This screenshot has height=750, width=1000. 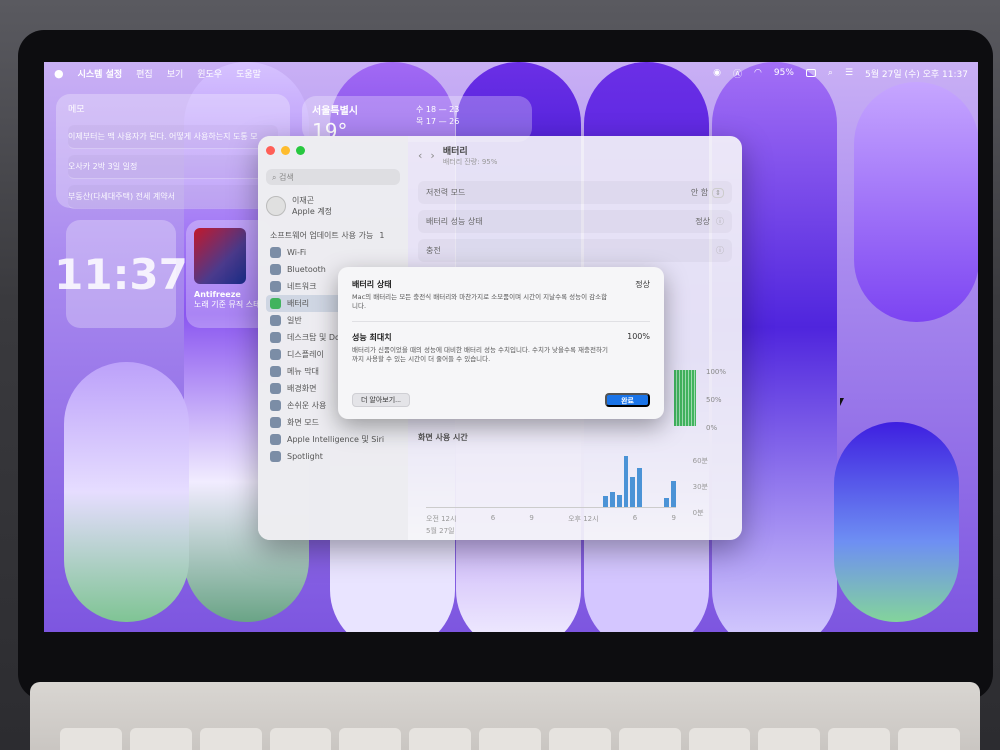 I want to click on pane-toolbar: ‹ › 배터리 배터리 잔량: 95%, so click(x=575, y=155).